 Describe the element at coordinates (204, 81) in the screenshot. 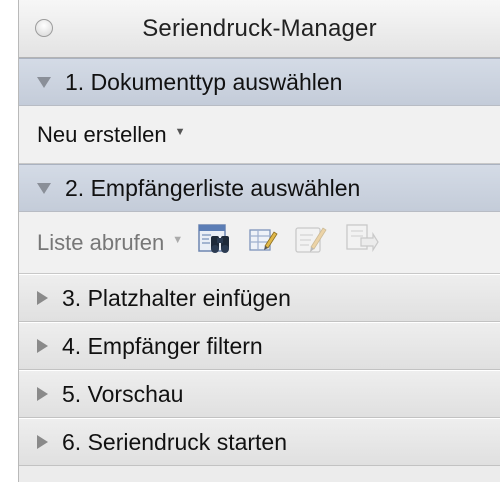

I see `section-label: 1. Dokumenttyp auswählen` at that location.